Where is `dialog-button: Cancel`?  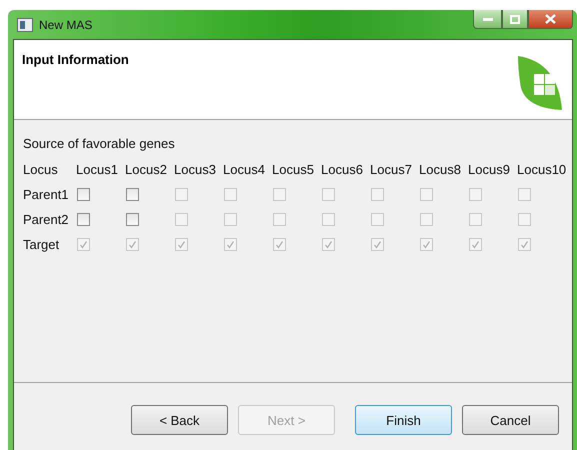
dialog-button: Cancel is located at coordinates (510, 420).